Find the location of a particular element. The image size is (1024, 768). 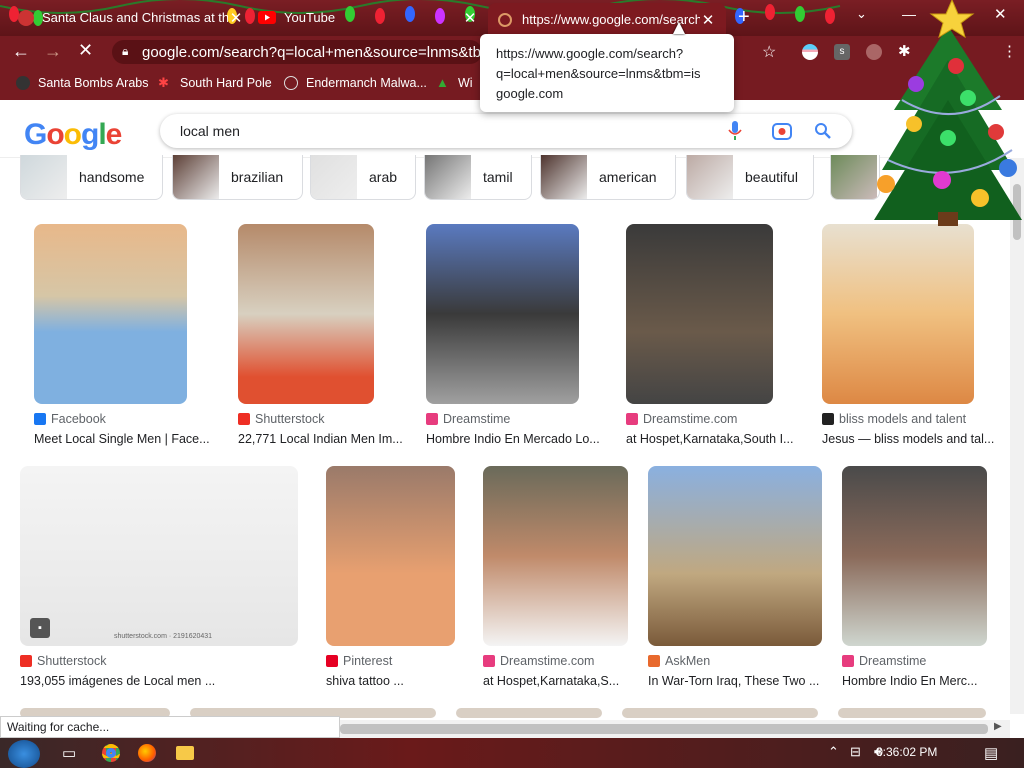

source-label: Pinterest is located at coordinates (368, 661).